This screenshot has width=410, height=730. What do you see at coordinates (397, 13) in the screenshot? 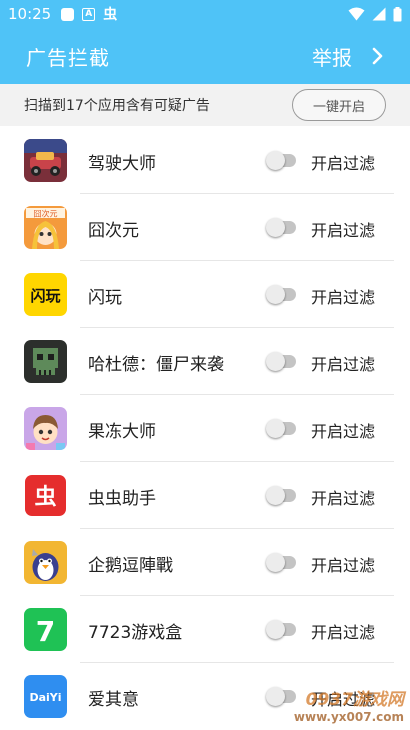
I see `battery-icon` at bounding box center [397, 13].